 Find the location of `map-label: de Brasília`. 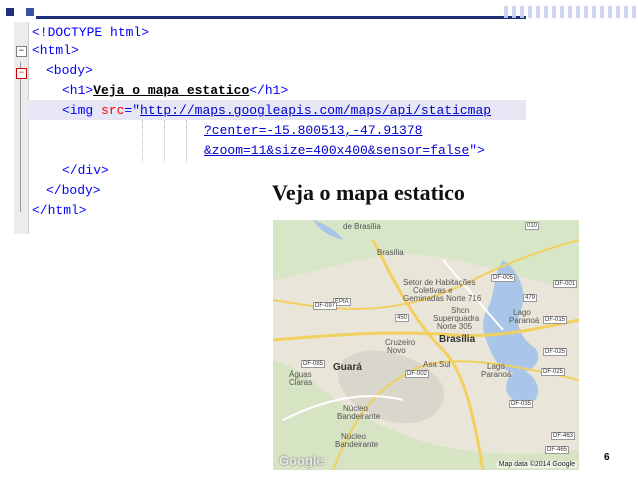

map-label: de Brasília is located at coordinates (362, 226).